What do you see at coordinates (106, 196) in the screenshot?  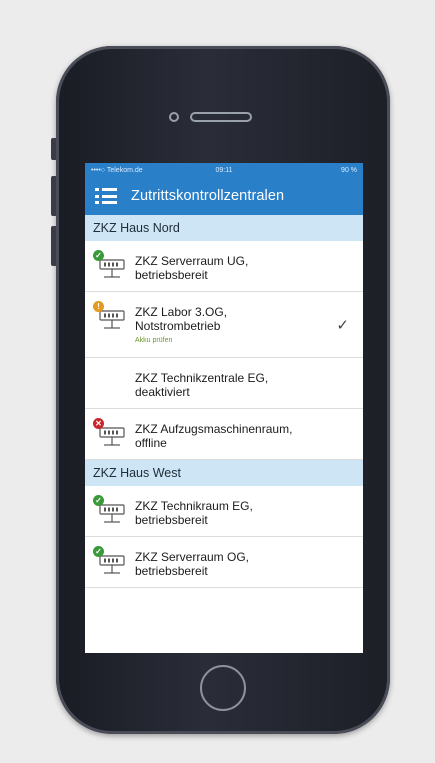 I see `menu-list-icon` at bounding box center [106, 196].